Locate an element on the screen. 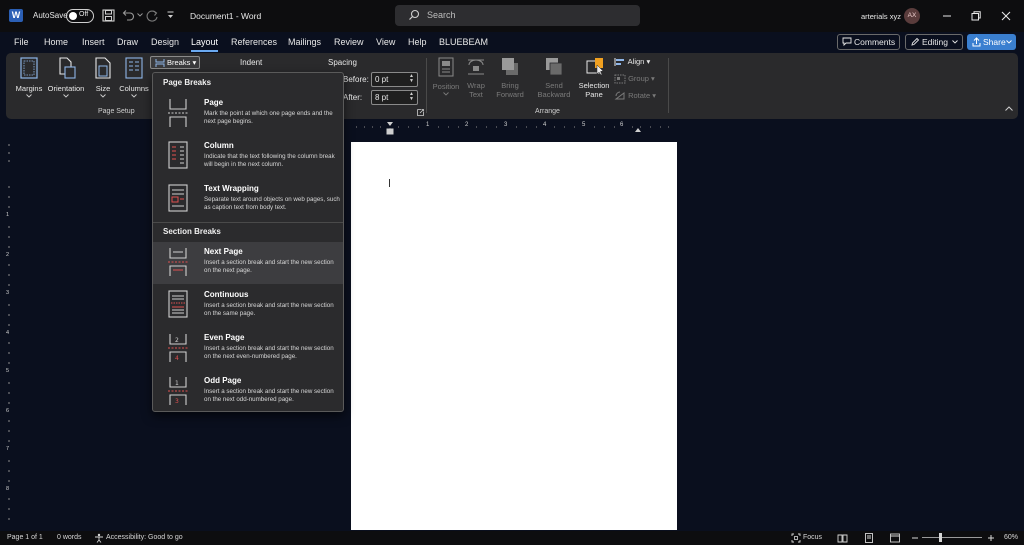  paragraph-dialog-launcher-icon is located at coordinates (420, 112).